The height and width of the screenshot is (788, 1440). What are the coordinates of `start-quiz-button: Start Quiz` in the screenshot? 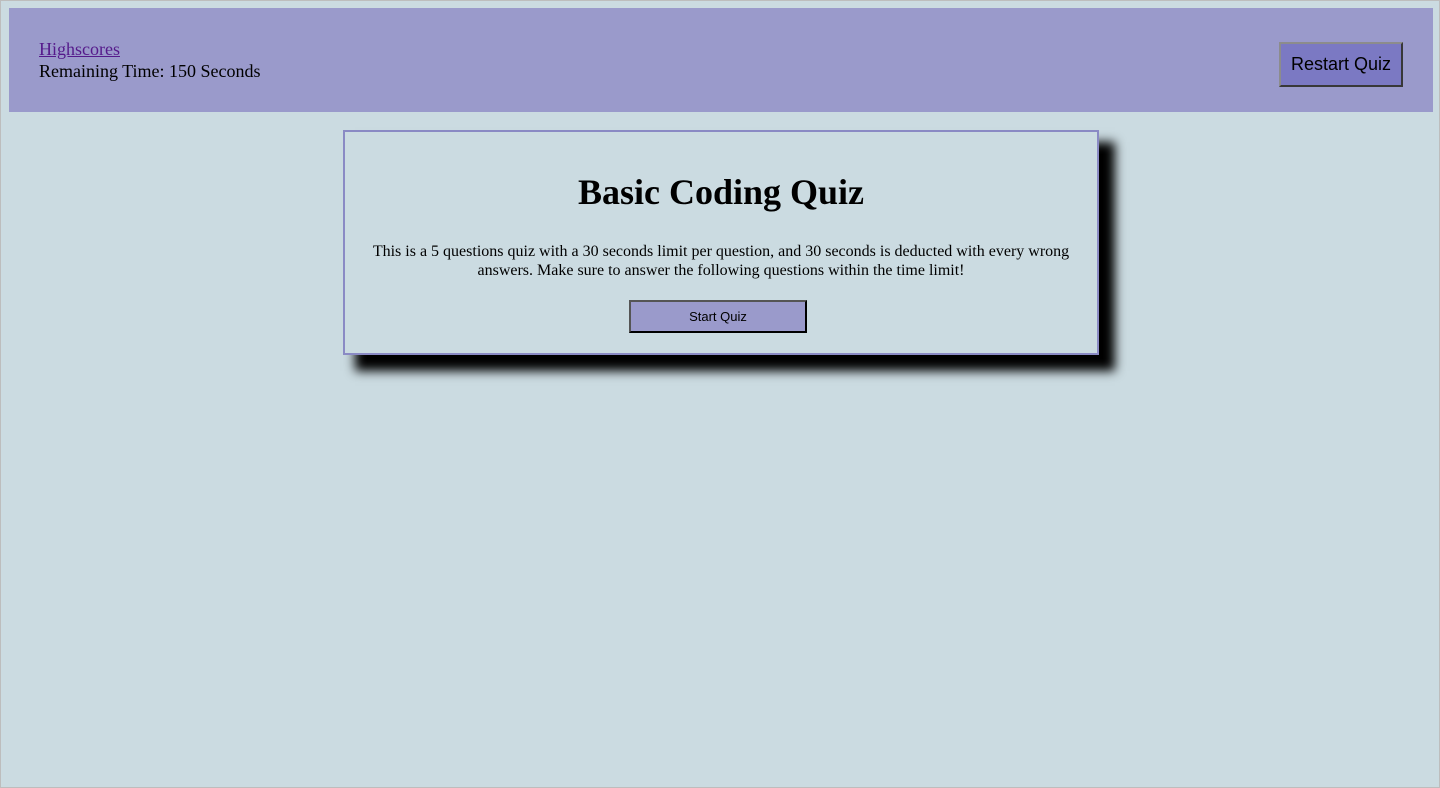 It's located at (718, 316).